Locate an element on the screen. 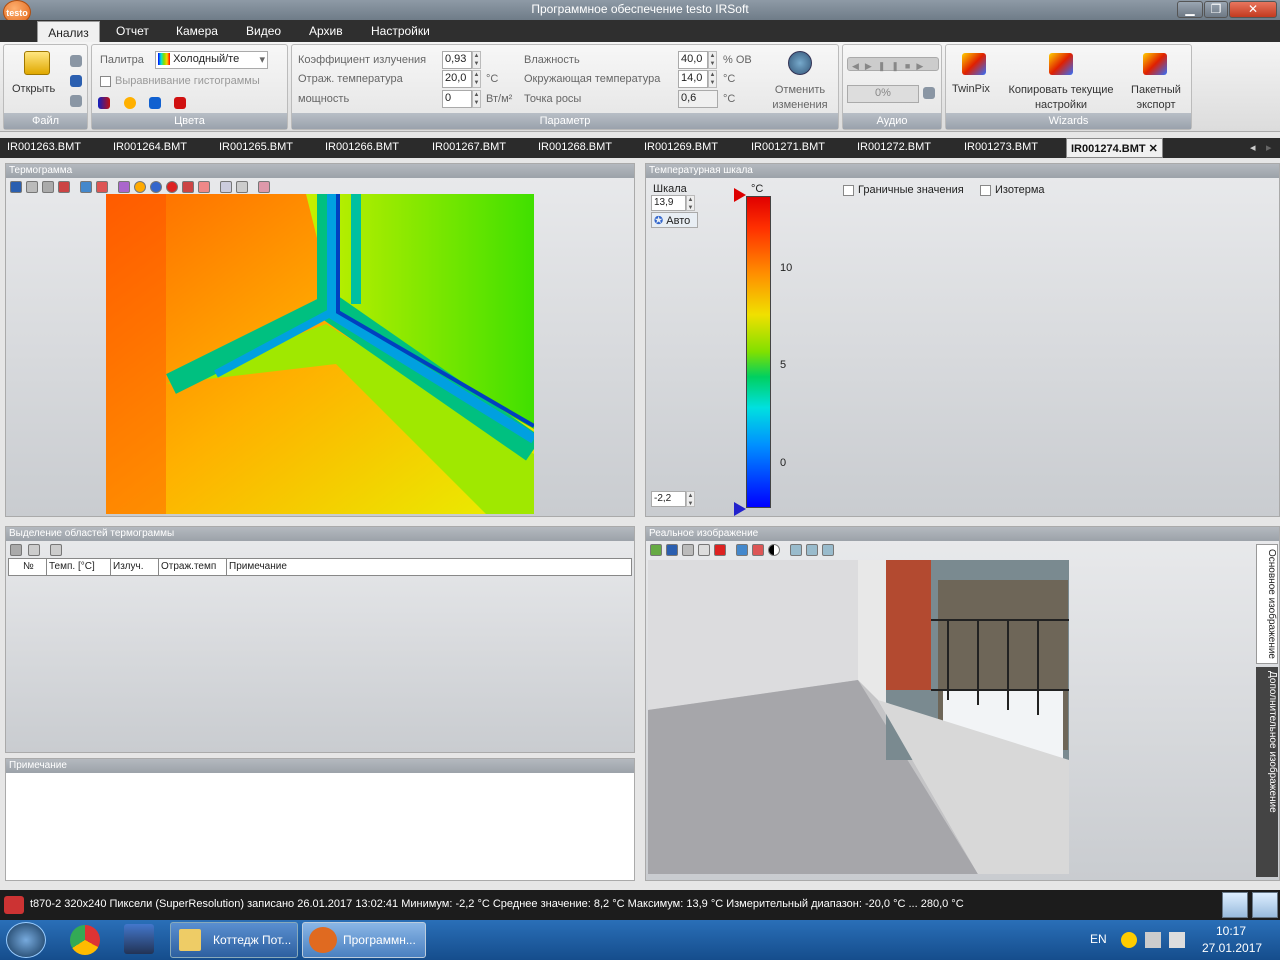 The image size is (1280, 960). ambient-spinner: ▲ ▼ is located at coordinates (712, 79).